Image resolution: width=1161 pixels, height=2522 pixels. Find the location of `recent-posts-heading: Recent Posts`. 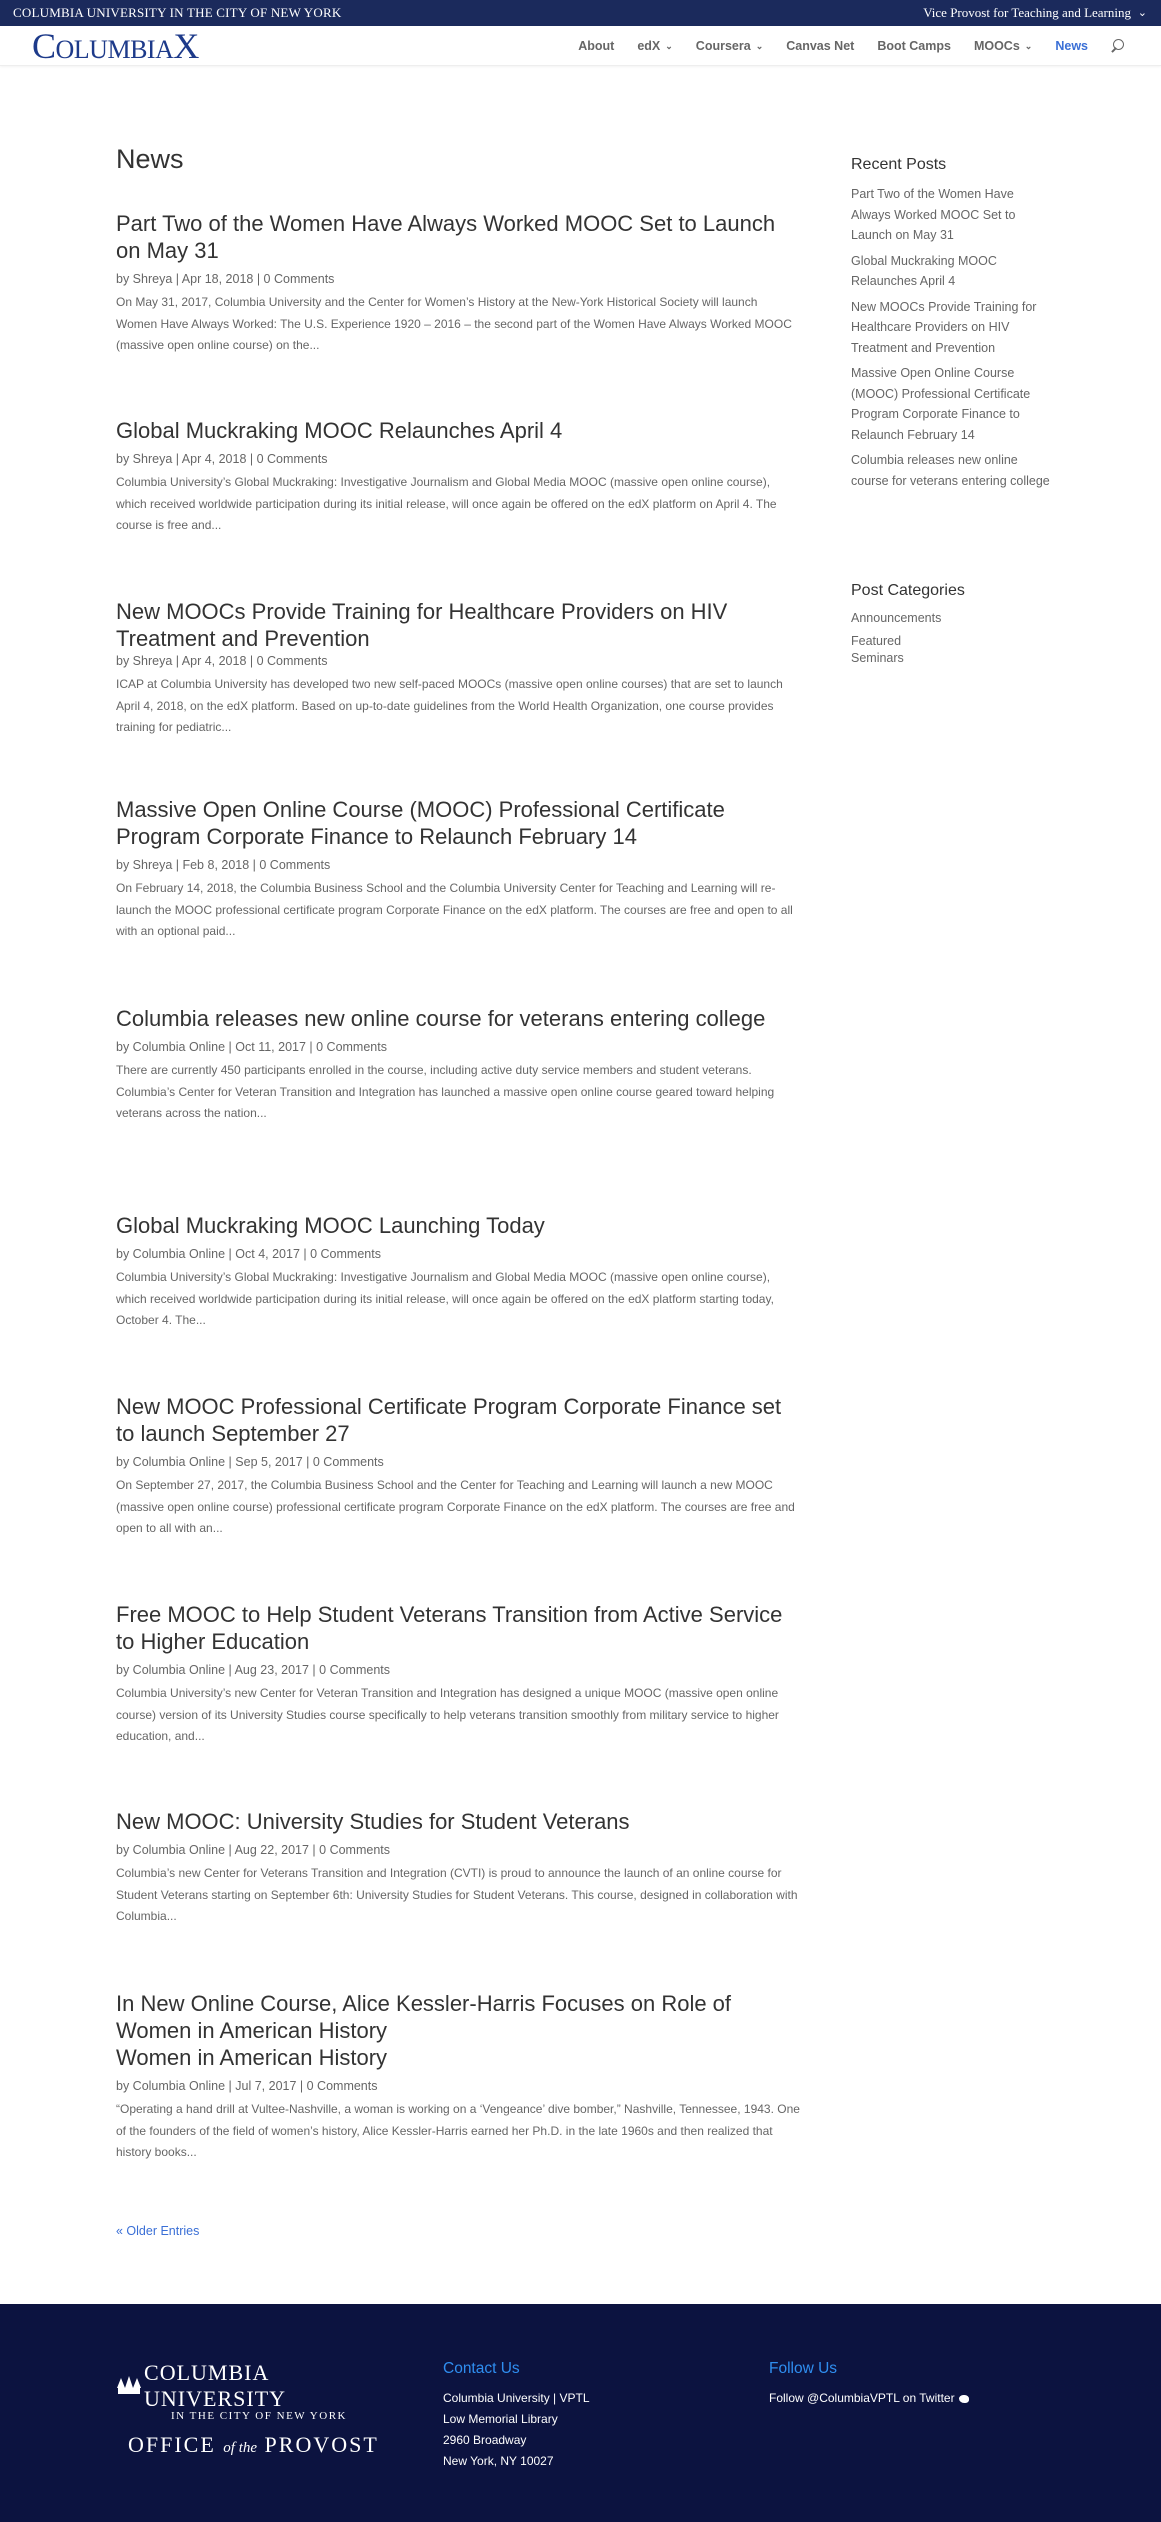

recent-posts-heading: Recent Posts is located at coordinates (899, 164).